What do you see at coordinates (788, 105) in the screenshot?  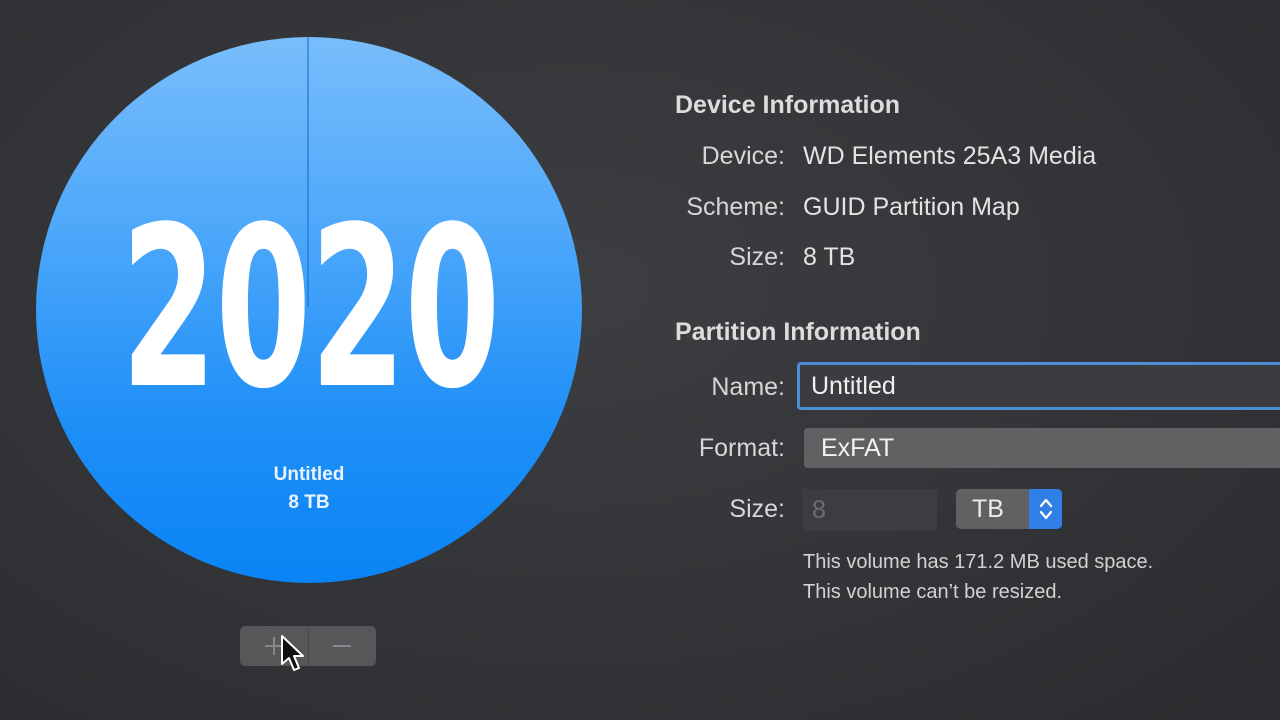 I see `device-info-heading: Device Information` at bounding box center [788, 105].